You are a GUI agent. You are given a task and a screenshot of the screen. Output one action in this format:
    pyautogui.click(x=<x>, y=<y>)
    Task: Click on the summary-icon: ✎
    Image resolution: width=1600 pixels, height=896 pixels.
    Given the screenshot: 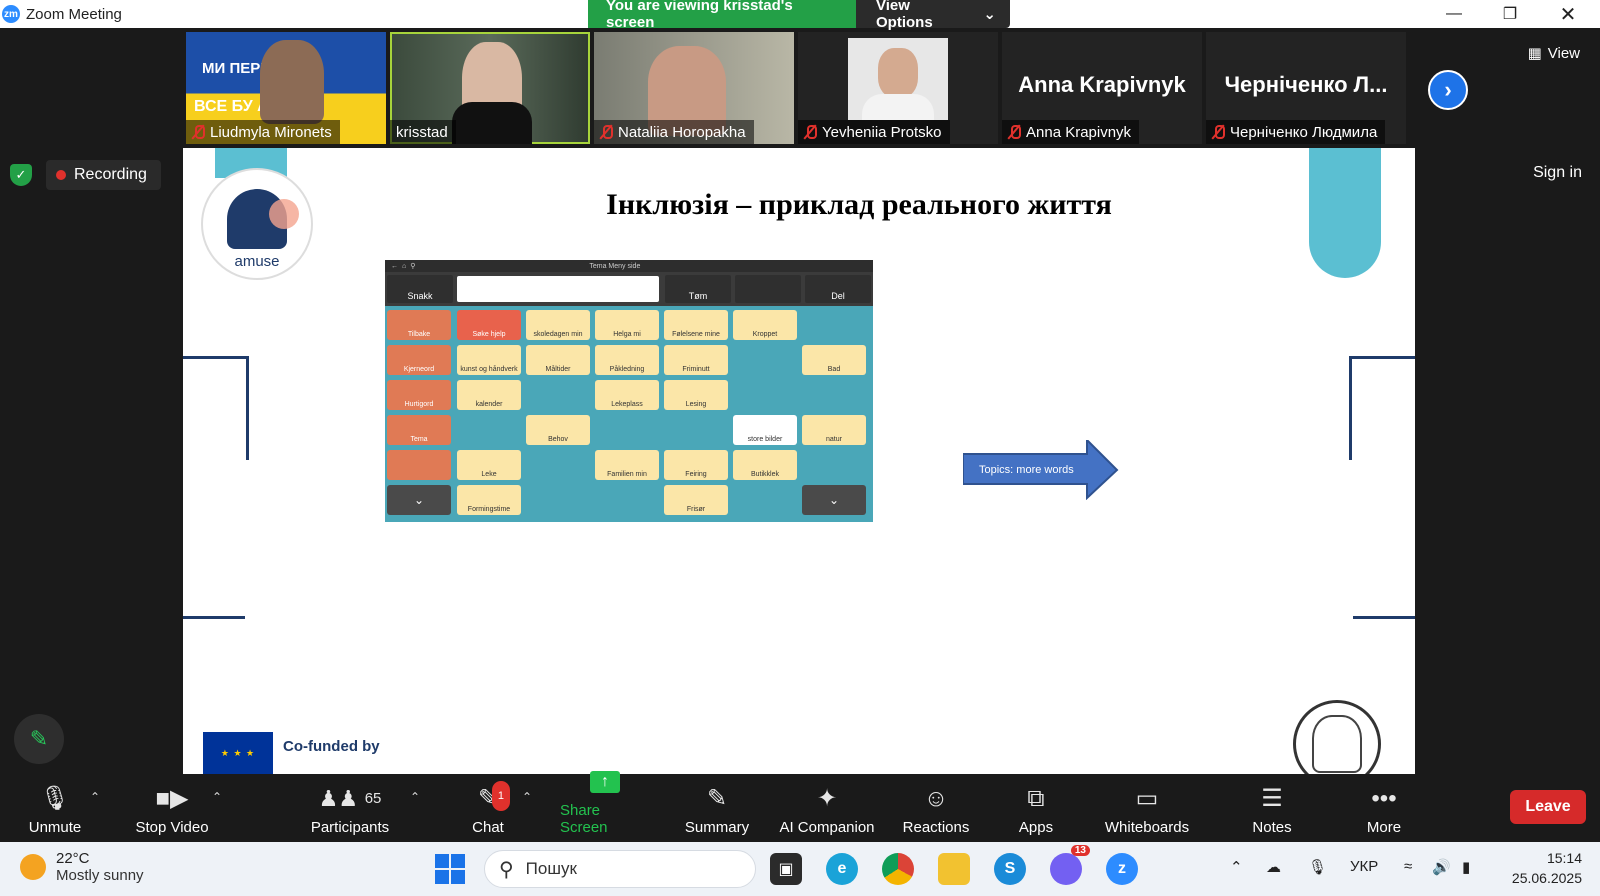 What is the action you would take?
    pyautogui.click(x=717, y=798)
    